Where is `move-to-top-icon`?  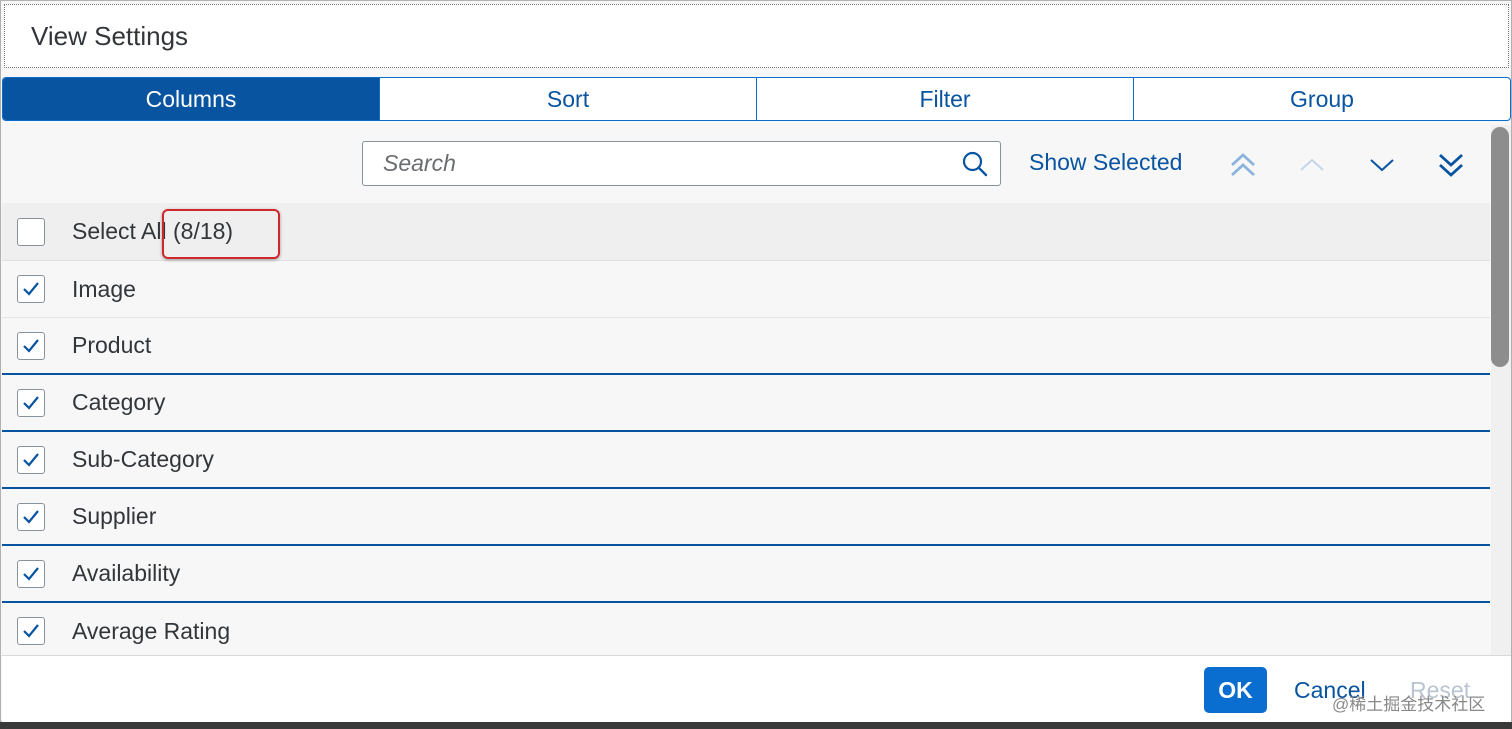 move-to-top-icon is located at coordinates (1243, 165).